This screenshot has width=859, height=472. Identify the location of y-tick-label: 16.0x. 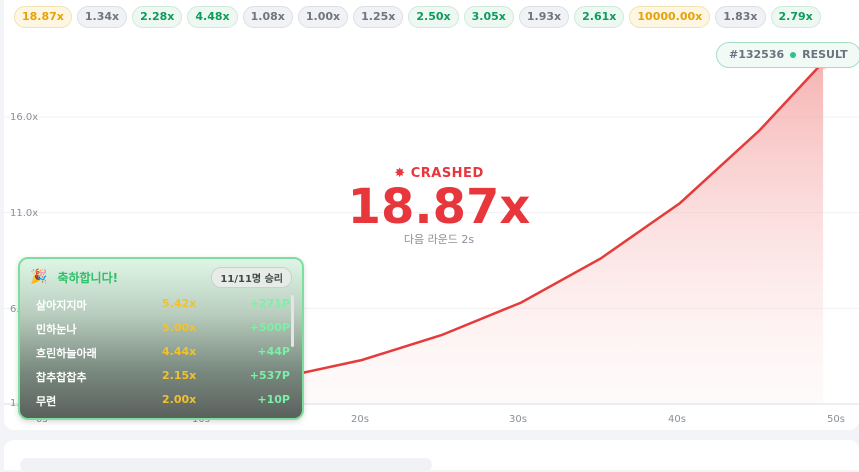
(24, 117).